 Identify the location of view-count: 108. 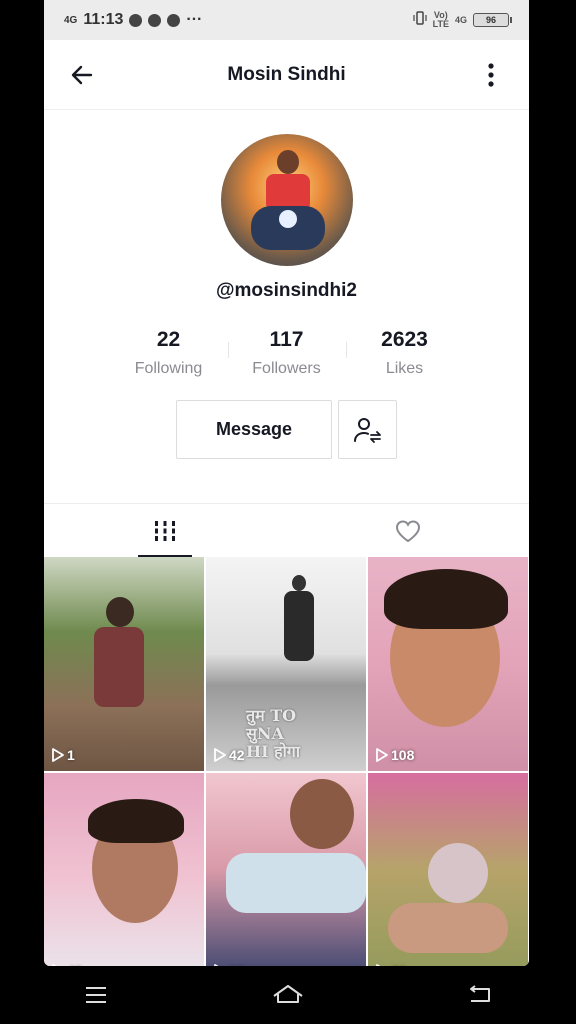
(395, 755).